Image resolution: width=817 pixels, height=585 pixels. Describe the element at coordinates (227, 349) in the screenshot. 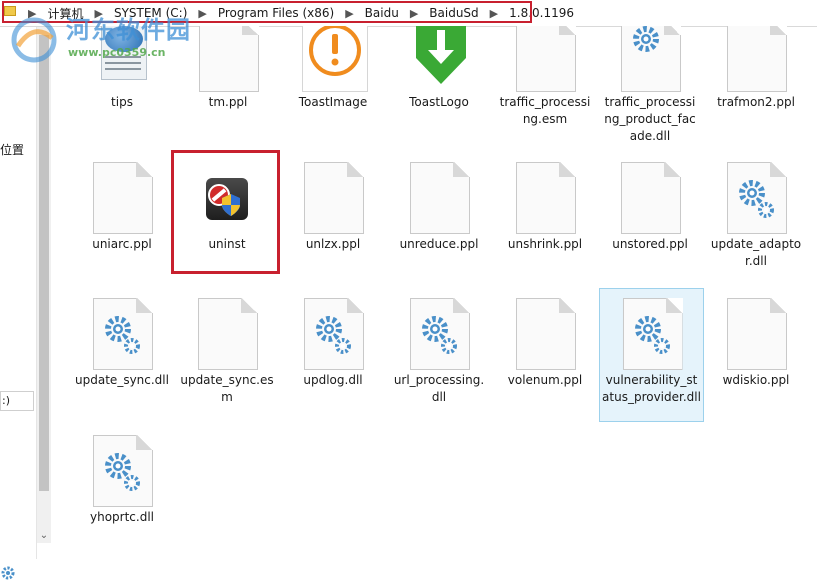

I see `file-item: update_sync.esm` at that location.